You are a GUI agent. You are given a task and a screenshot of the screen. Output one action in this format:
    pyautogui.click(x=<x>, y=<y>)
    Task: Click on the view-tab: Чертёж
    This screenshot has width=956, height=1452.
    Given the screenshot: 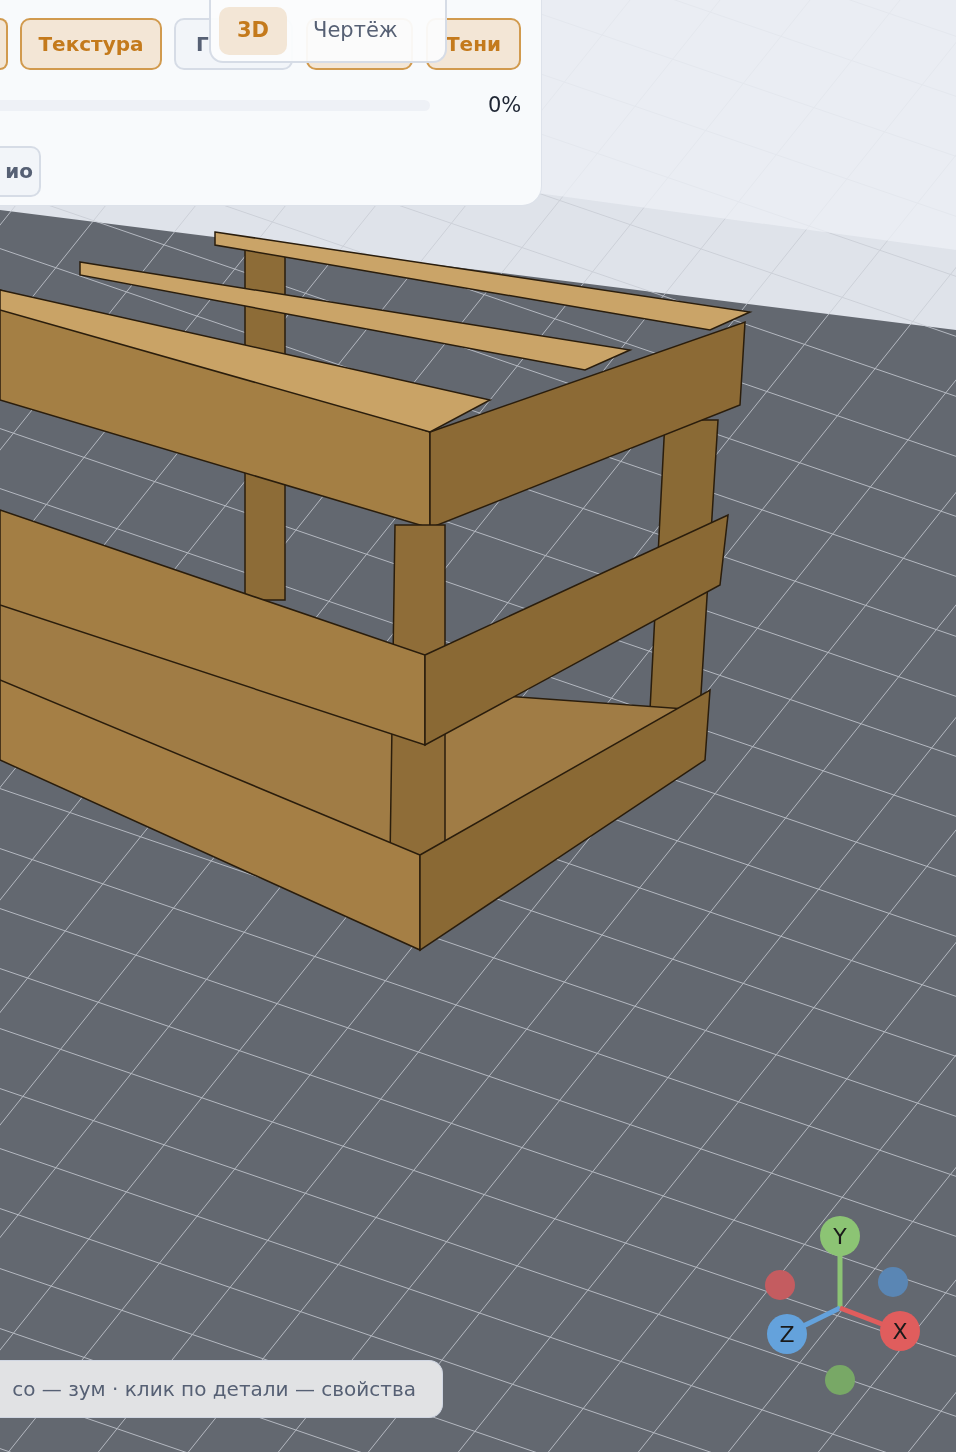 What is the action you would take?
    pyautogui.click(x=355, y=30)
    